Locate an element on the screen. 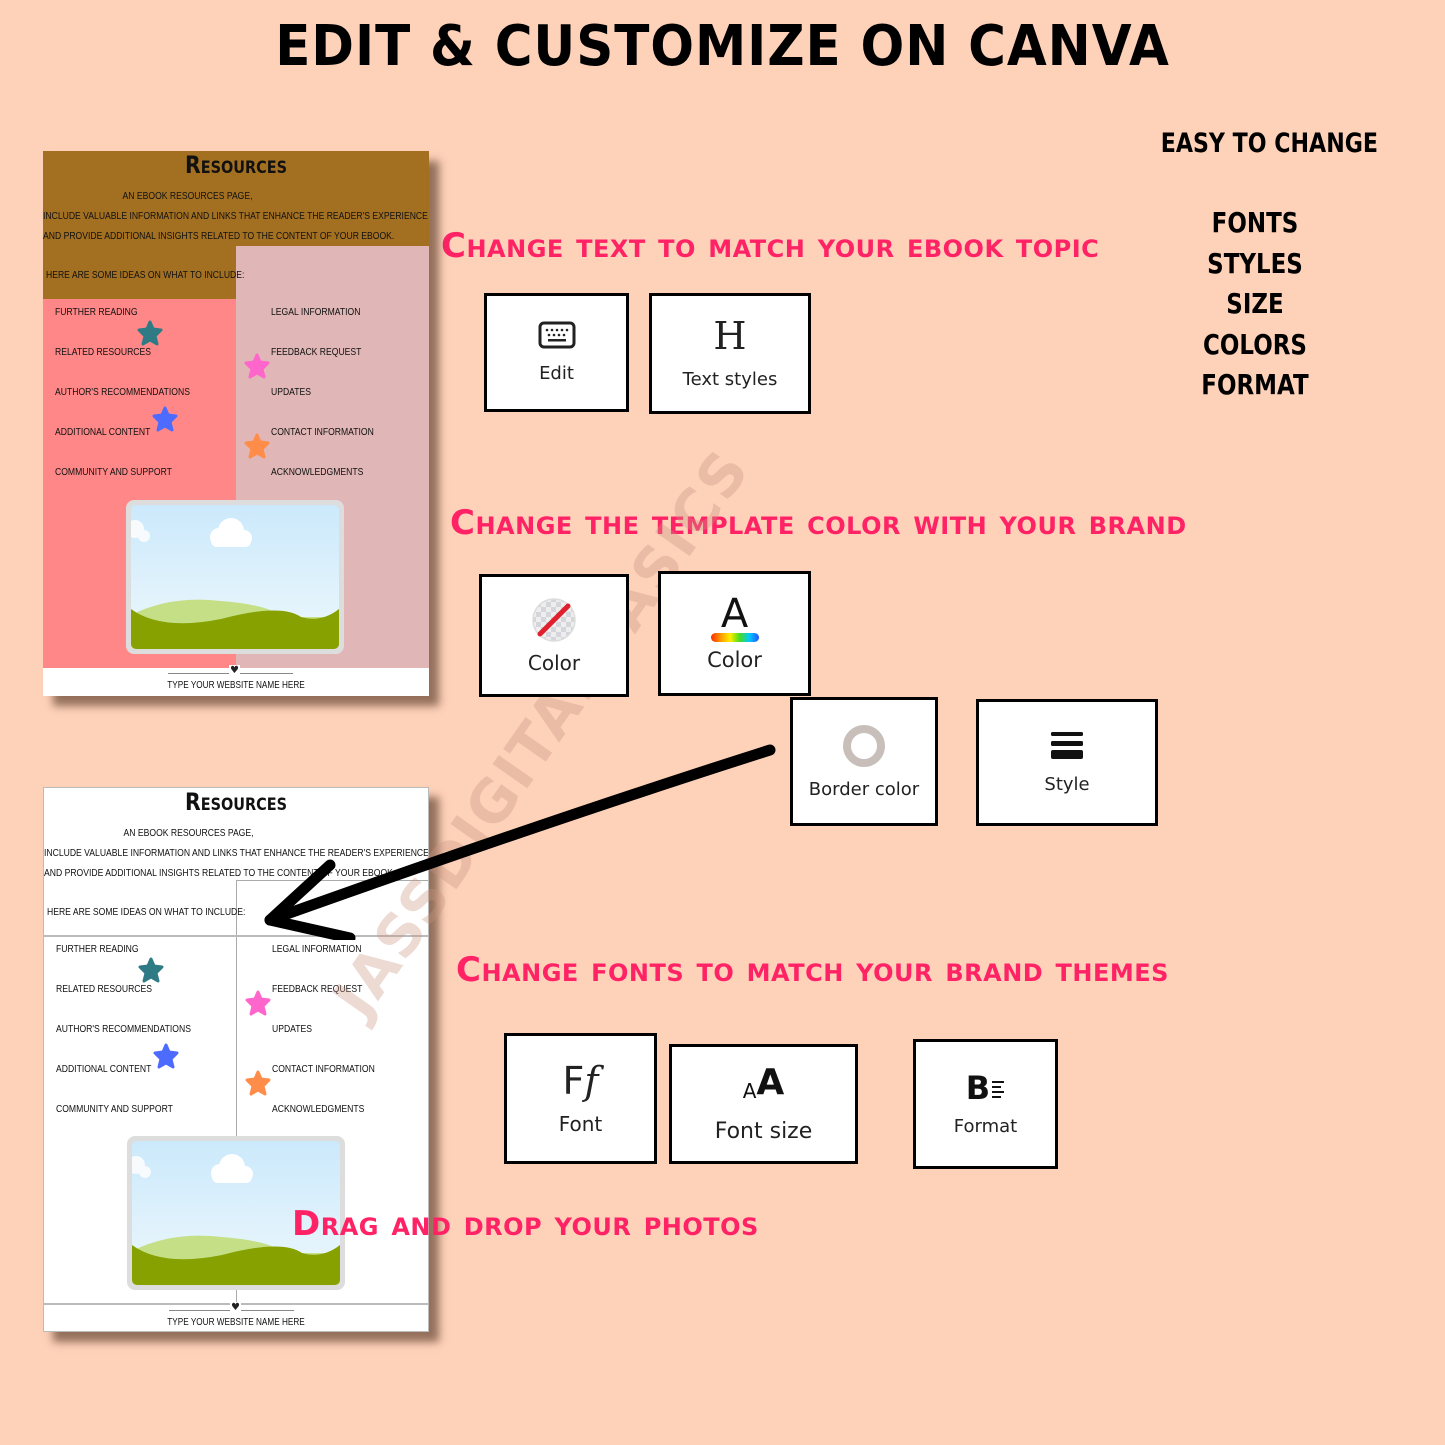 The width and height of the screenshot is (1445, 1445). border-style-label: Style is located at coordinates (1067, 784).